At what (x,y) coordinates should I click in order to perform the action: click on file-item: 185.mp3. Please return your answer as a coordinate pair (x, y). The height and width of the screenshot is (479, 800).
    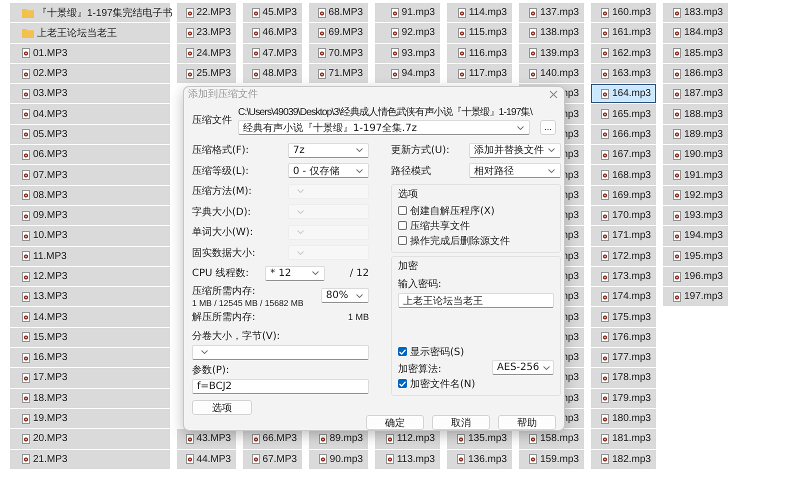
    Looking at the image, I should click on (695, 53).